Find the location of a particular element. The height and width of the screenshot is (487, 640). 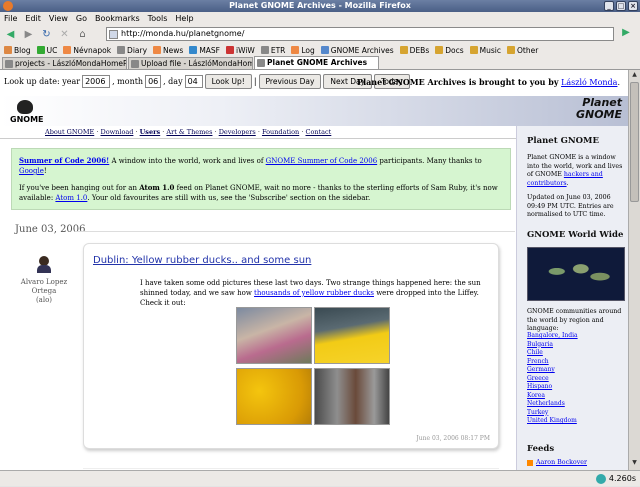

bookmark-music: Music is located at coordinates (485, 50).